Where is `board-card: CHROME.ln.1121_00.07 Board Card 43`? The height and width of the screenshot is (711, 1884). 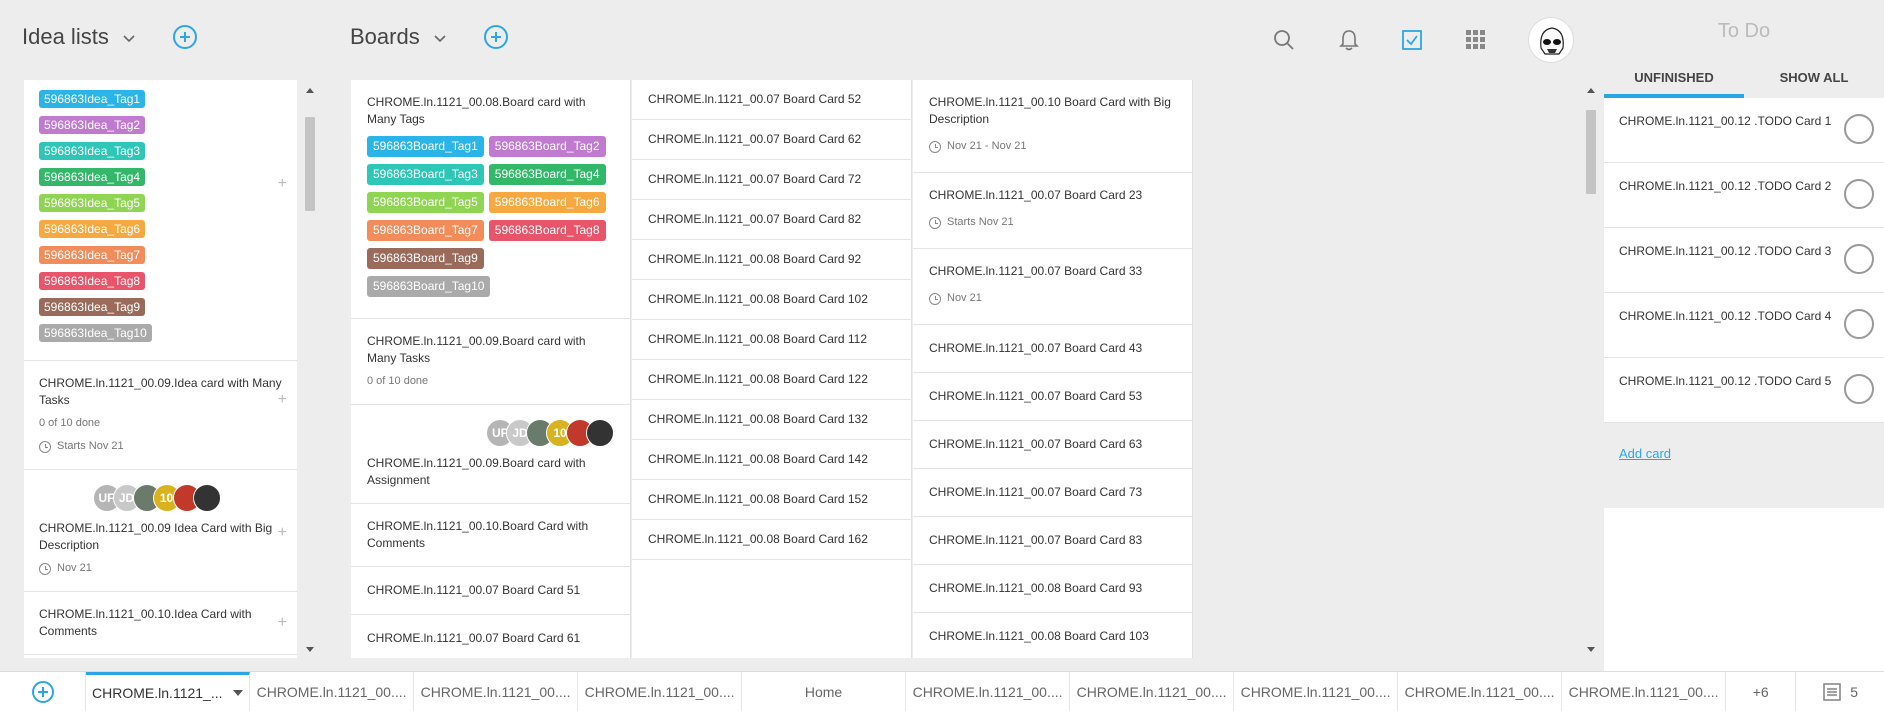 board-card: CHROME.ln.1121_00.07 Board Card 43 is located at coordinates (1052, 349).